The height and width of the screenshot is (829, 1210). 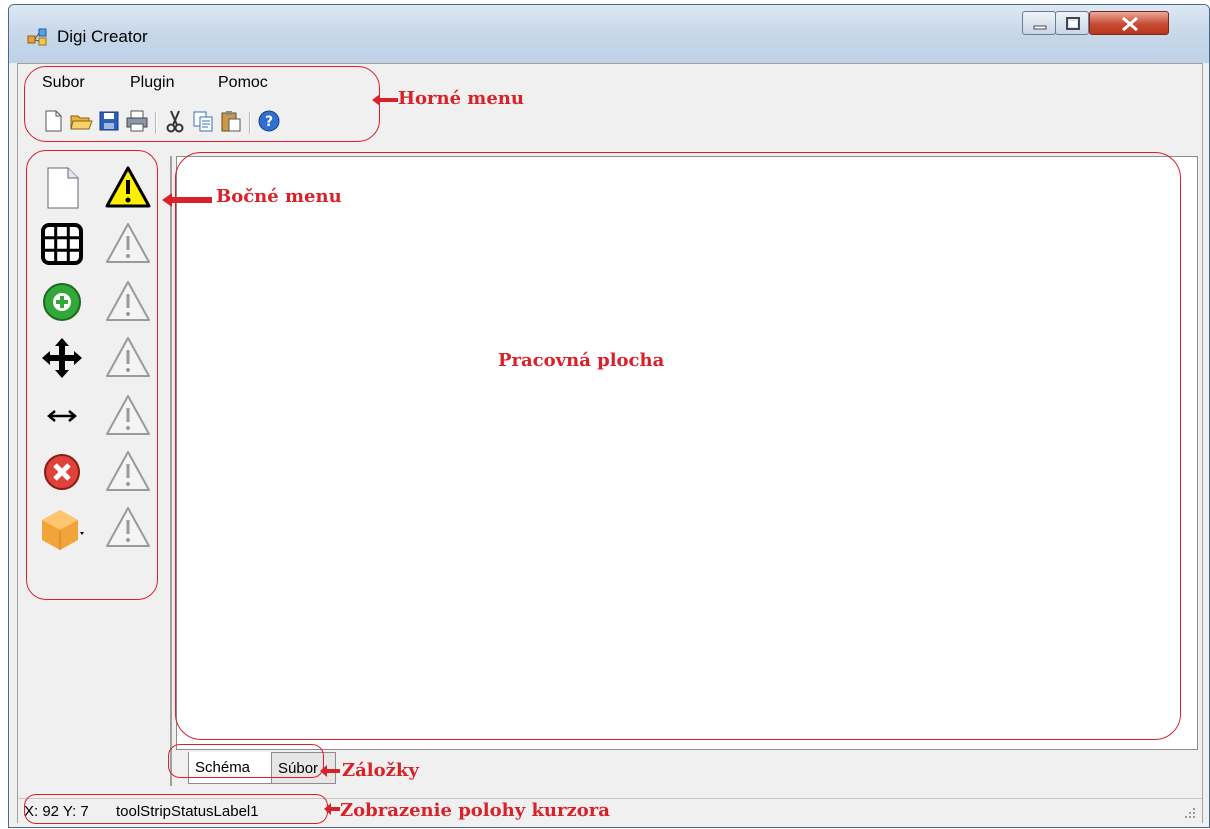 I want to click on help-icon: ?, so click(x=269, y=121).